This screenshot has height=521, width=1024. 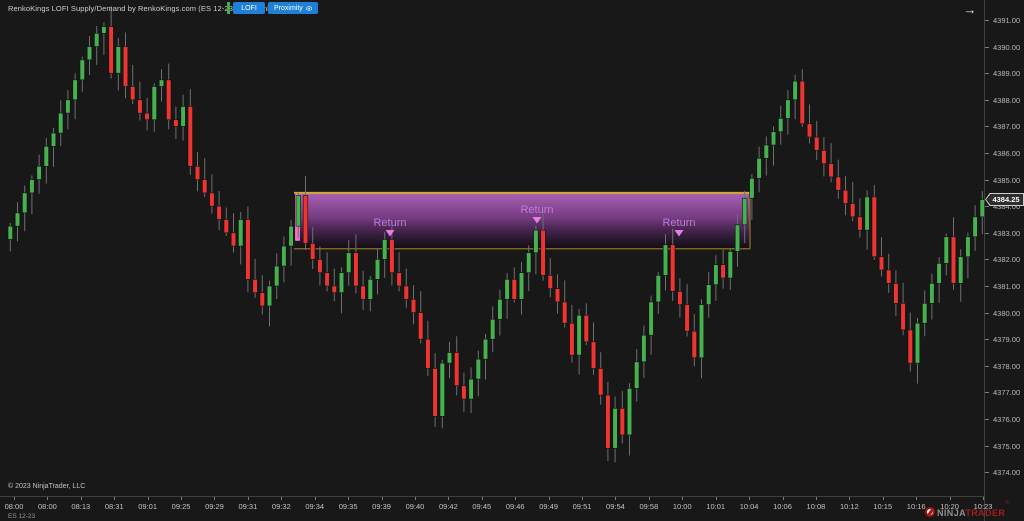 What do you see at coordinates (1007, 473) in the screenshot?
I see `price-axis-label: 4374.00` at bounding box center [1007, 473].